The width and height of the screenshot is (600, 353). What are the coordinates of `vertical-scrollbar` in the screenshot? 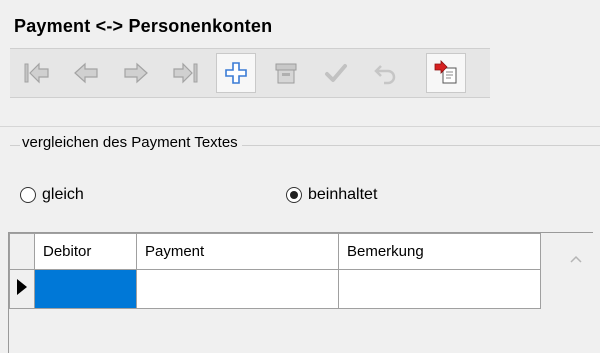 It's located at (577, 293).